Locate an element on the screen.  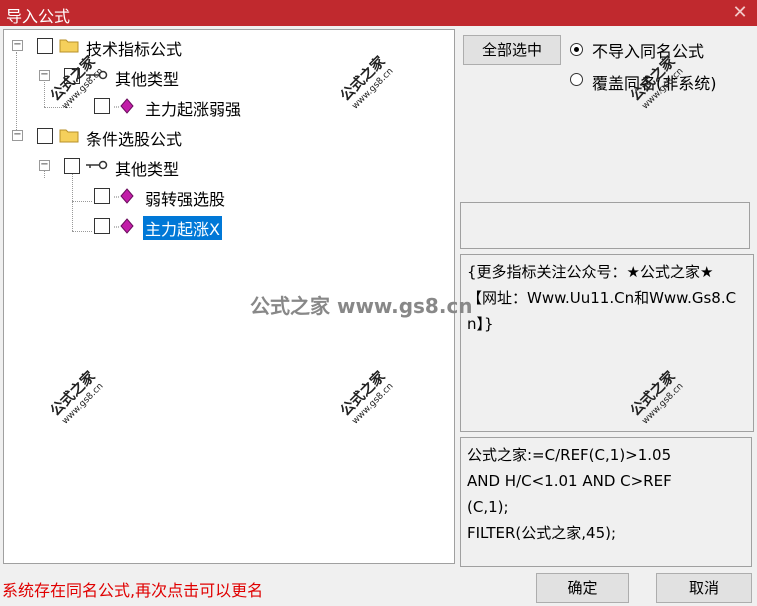
empty-panel is located at coordinates (605, 225).